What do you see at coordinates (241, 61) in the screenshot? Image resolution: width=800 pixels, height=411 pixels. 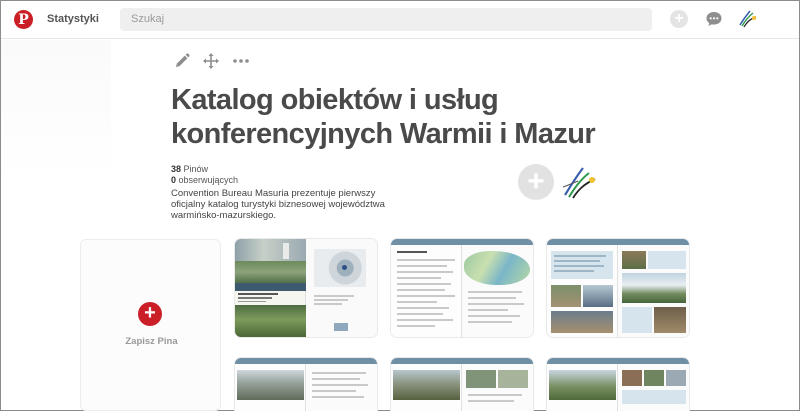 I see `ellipsis-icon` at bounding box center [241, 61].